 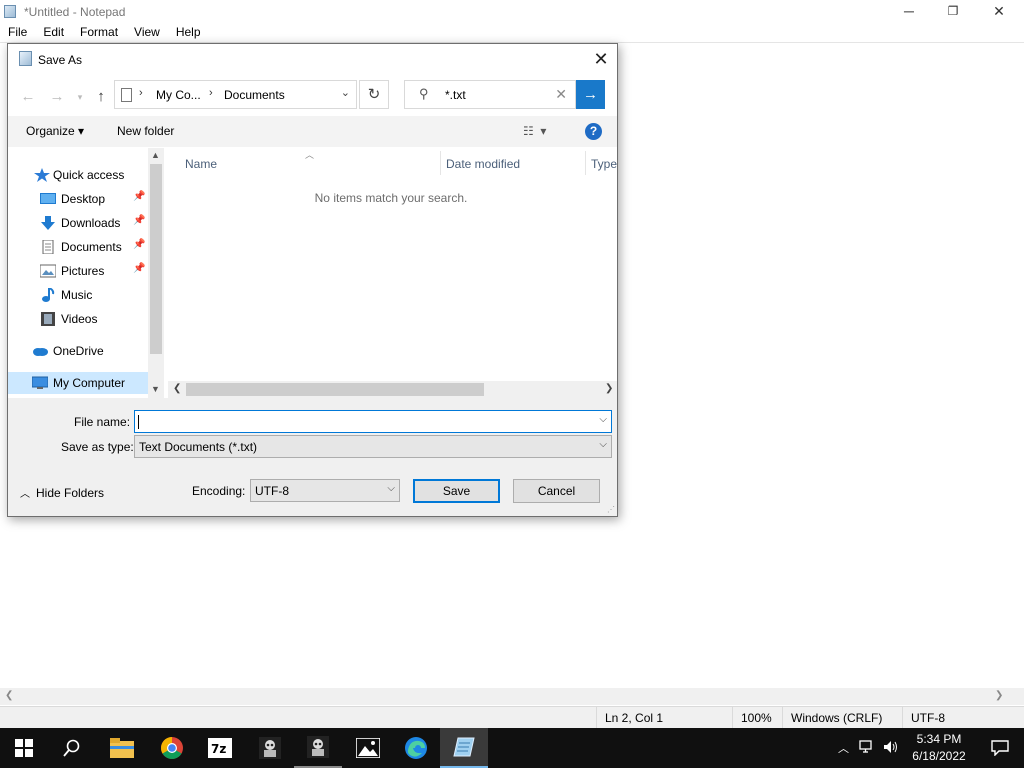 I want to click on hide-folders-button: ︿ Hide Folders, so click(x=62, y=492).